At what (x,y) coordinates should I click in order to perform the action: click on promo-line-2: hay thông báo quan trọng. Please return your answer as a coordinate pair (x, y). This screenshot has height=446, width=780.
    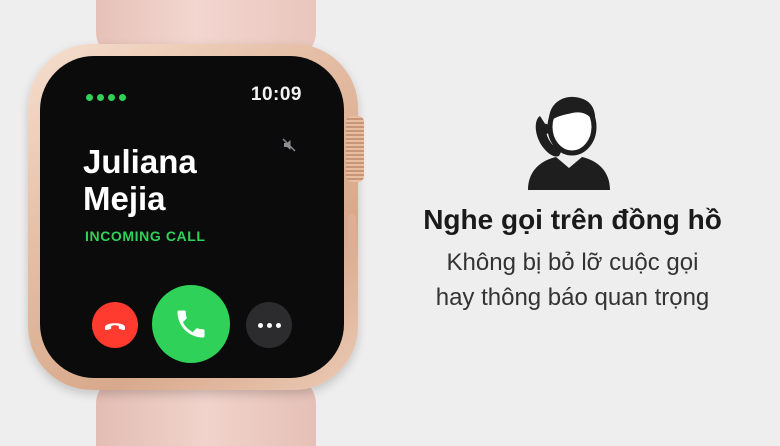
    Looking at the image, I should click on (572, 297).